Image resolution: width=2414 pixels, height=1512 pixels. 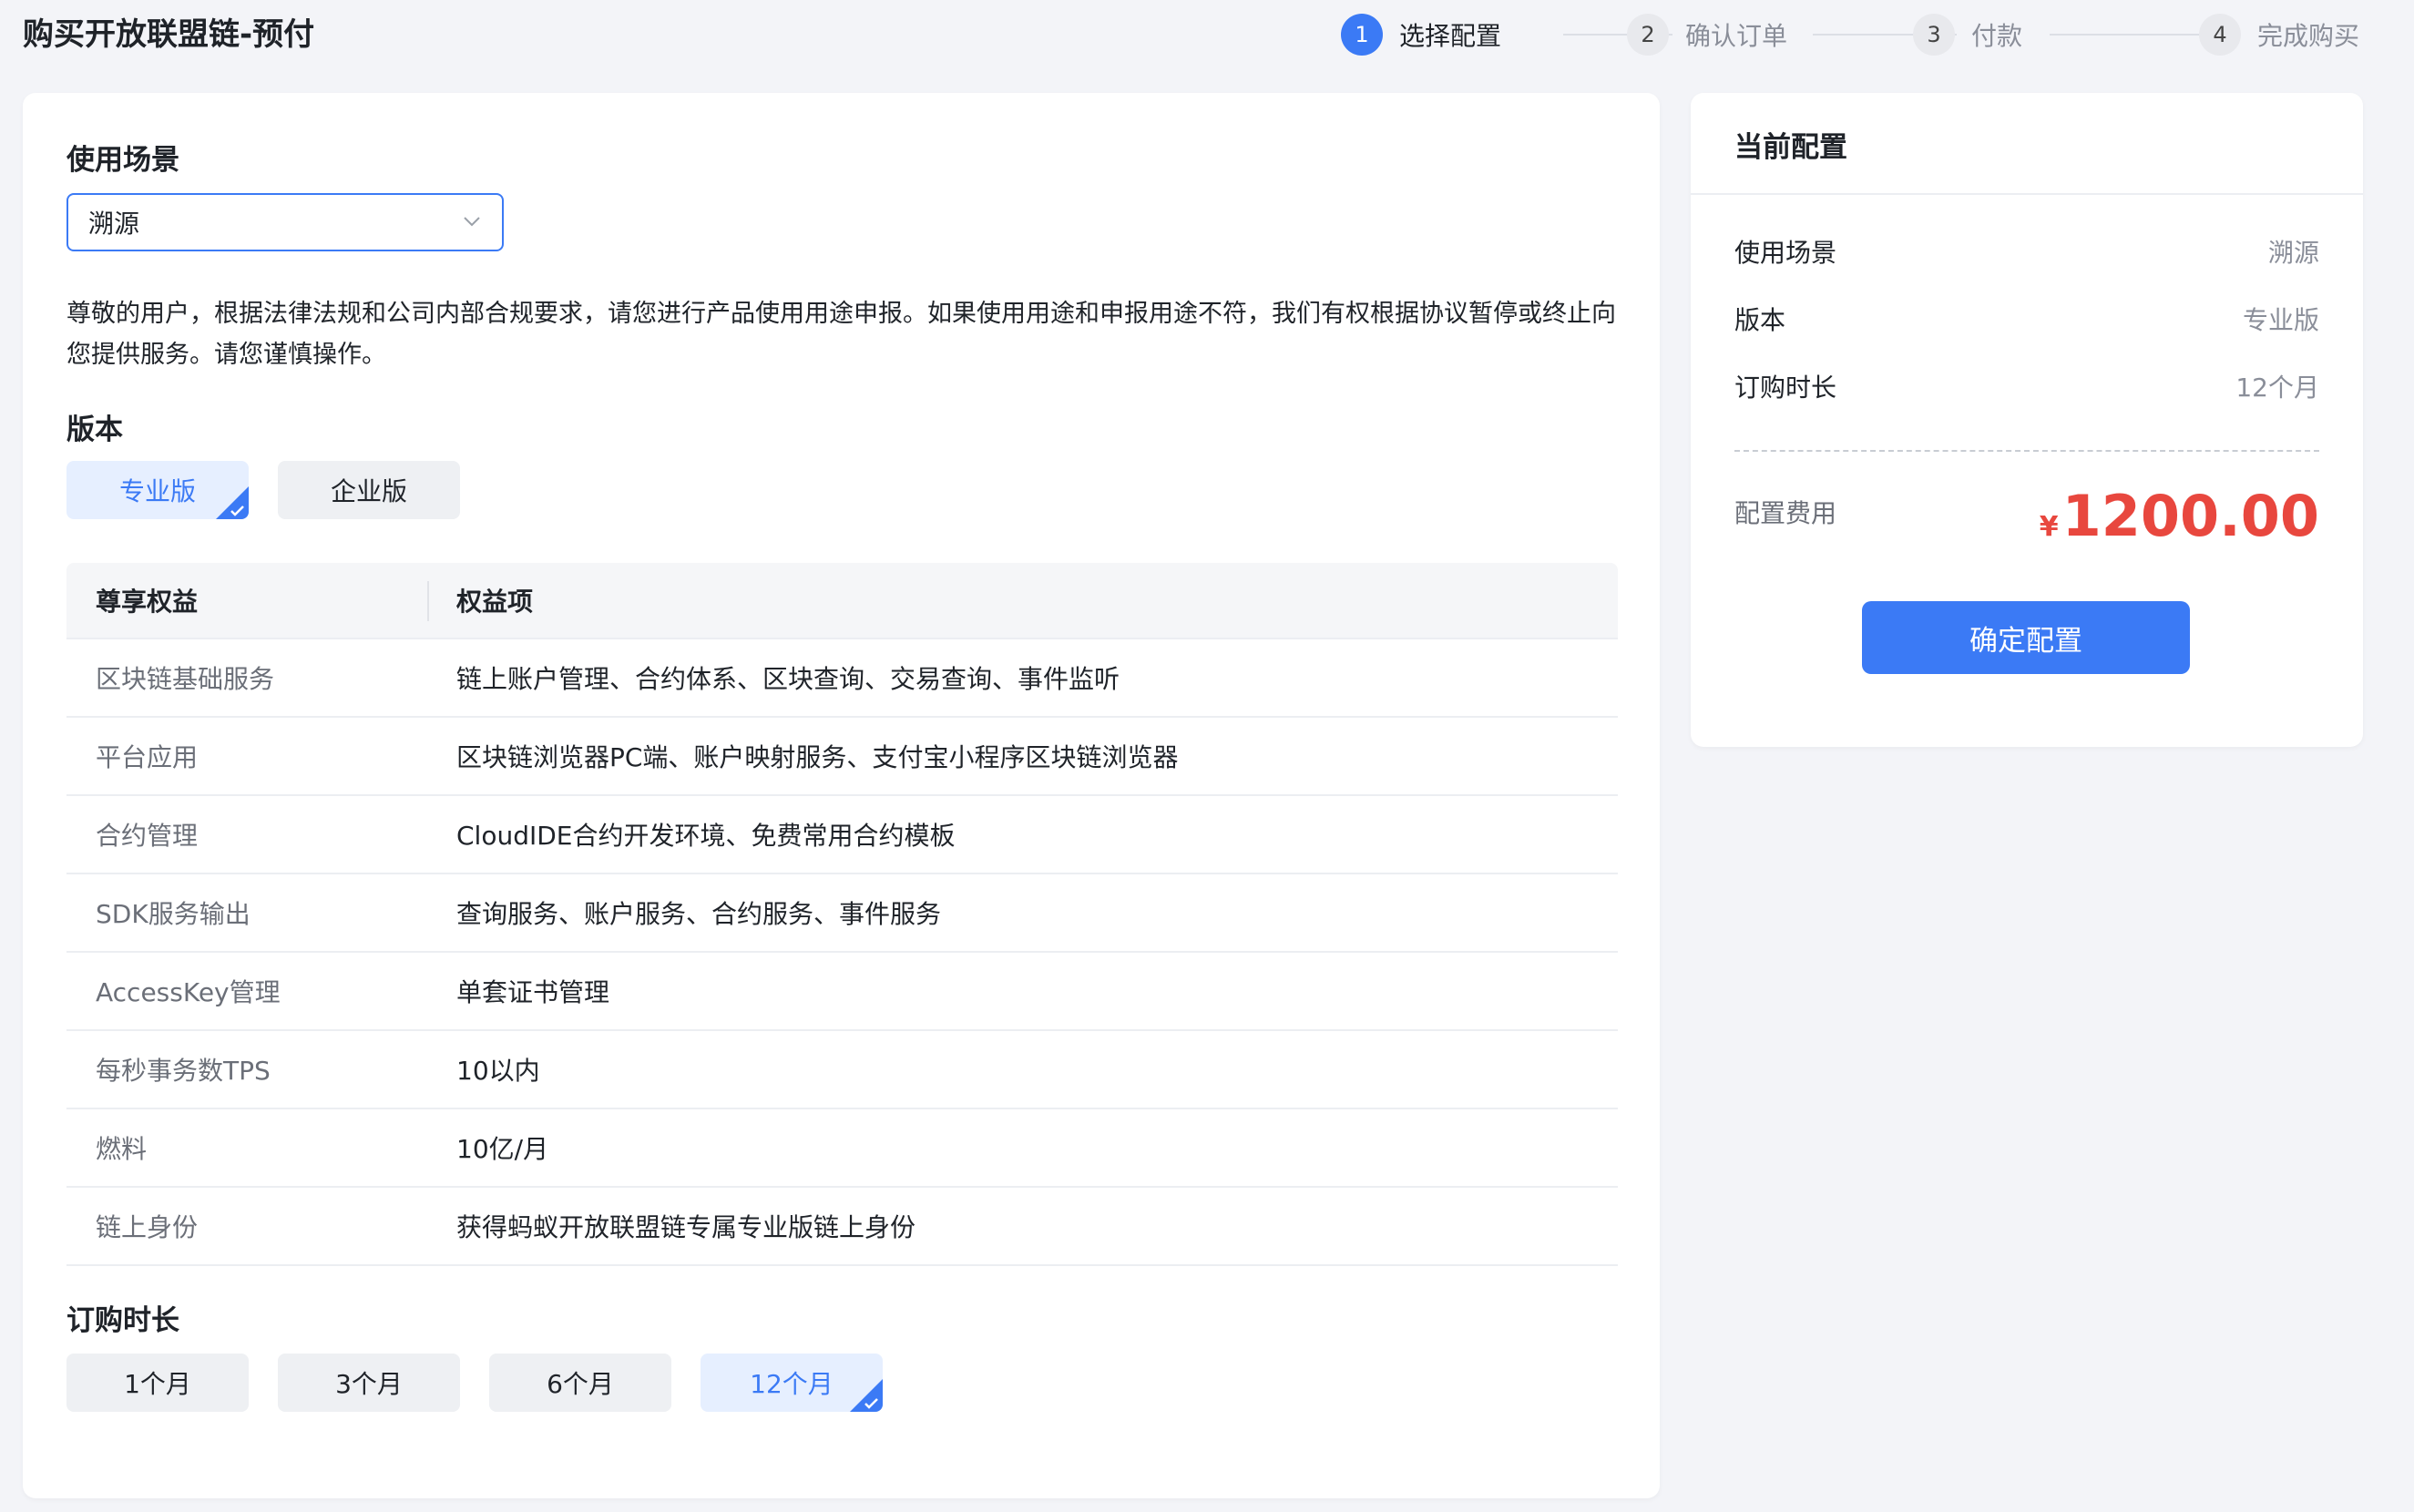 What do you see at coordinates (502, 1149) in the screenshot?
I see `table-cell: 10亿/月` at bounding box center [502, 1149].